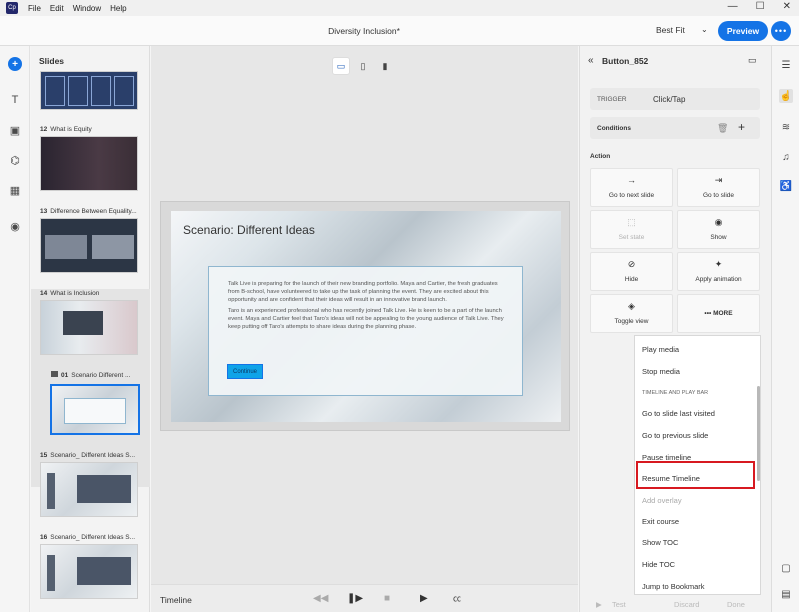 The width and height of the screenshot is (799, 612). Describe the element at coordinates (387, 598) in the screenshot. I see `stop-icon: ■` at that location.